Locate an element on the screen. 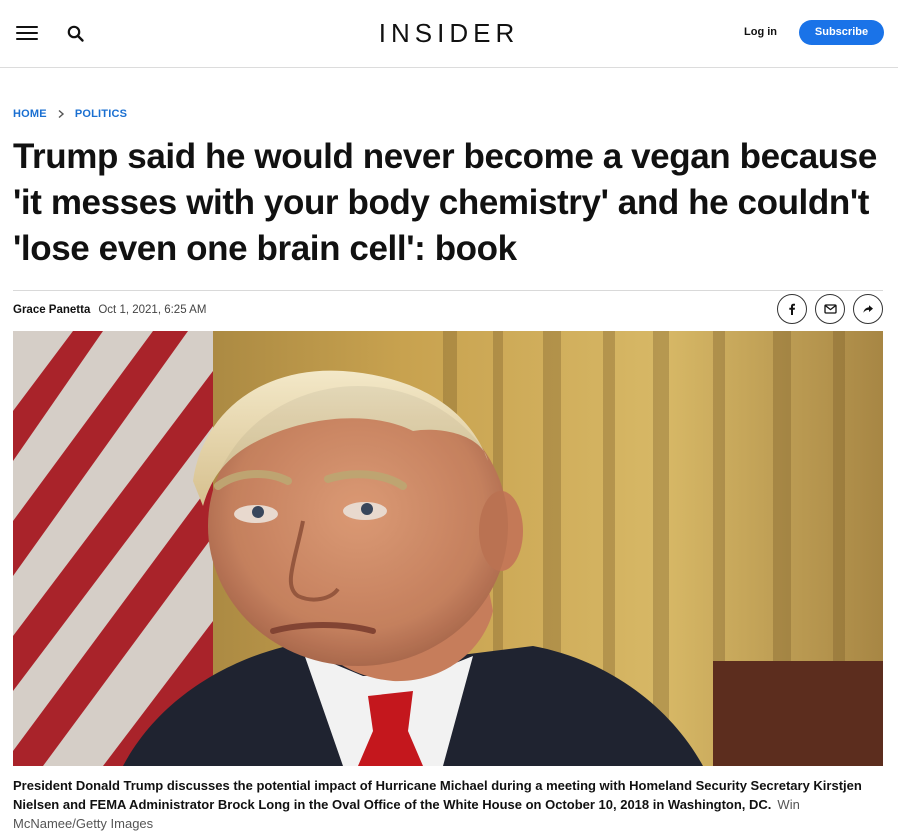 This screenshot has height=838, width=898. email-share-button is located at coordinates (830, 309).